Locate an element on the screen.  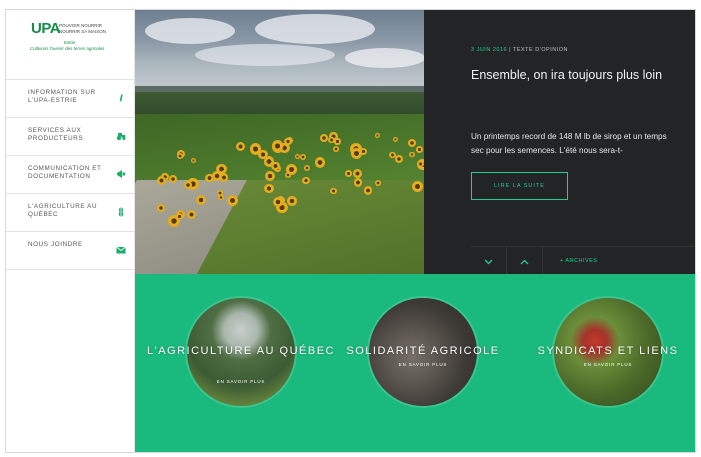
card-title: L'agriculture au Québec is located at coordinates (241, 351).